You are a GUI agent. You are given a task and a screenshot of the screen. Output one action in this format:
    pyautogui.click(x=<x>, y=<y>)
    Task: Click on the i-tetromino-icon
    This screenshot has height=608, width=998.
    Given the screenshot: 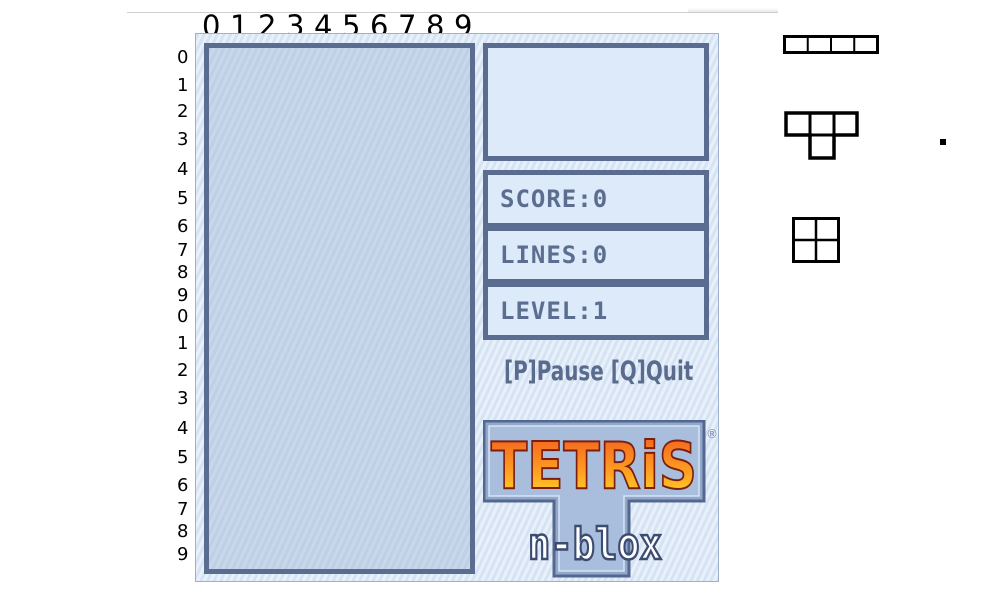 What is the action you would take?
    pyautogui.click(x=831, y=45)
    